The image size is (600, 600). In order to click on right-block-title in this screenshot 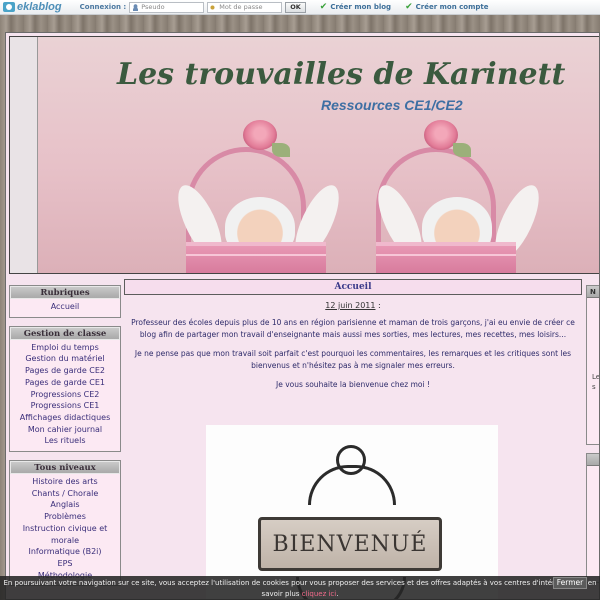, I will do `click(593, 460)`.